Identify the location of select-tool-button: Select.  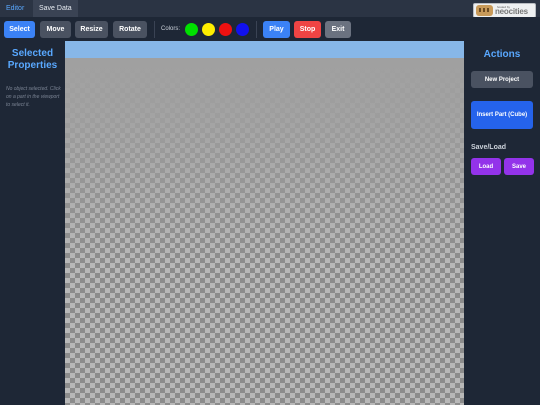
(19, 29).